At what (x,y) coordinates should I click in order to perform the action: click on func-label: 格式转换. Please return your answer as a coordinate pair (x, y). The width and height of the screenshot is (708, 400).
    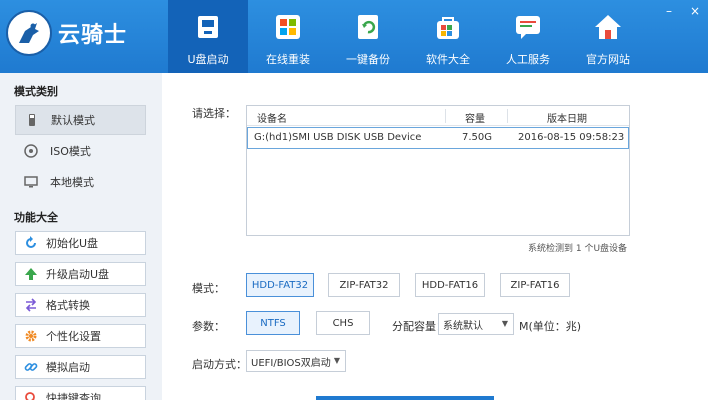
    Looking at the image, I should click on (68, 305).